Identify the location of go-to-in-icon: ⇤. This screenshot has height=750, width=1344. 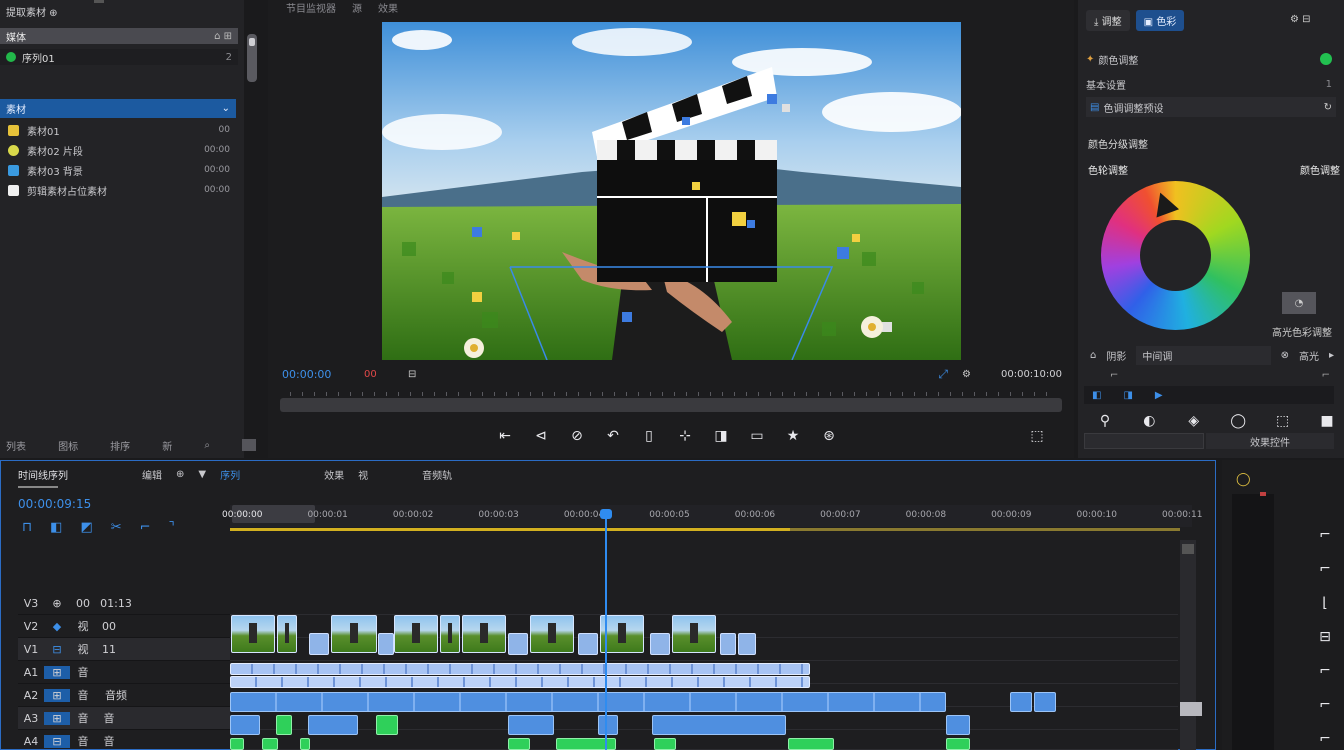
(505, 436).